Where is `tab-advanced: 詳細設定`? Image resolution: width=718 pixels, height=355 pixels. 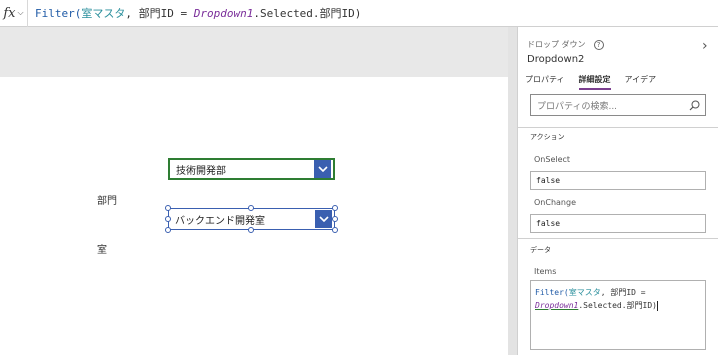
tab-advanced: 詳細設定 is located at coordinates (594, 82).